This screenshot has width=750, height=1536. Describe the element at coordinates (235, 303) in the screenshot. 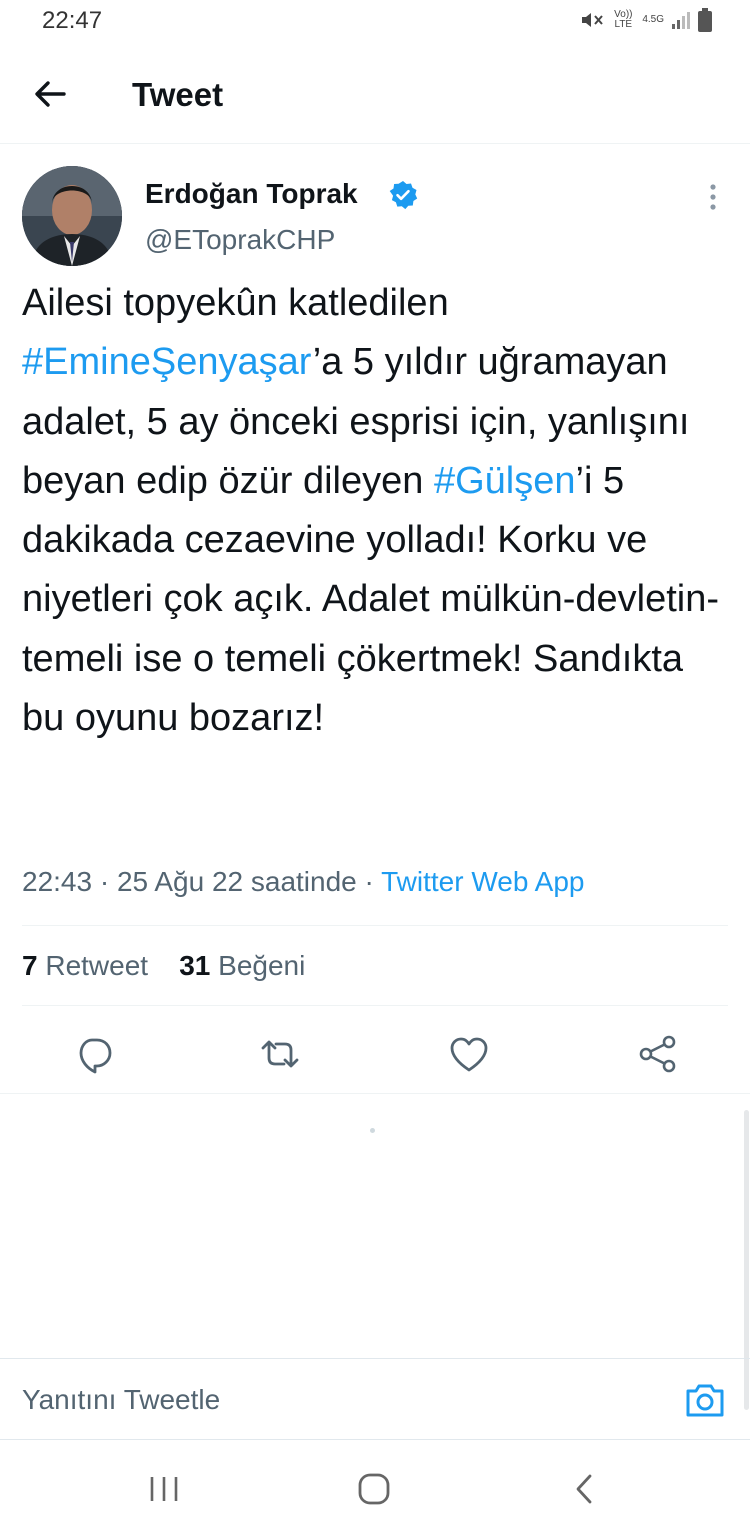

I see `tweet-text-part: Ailesi topyekûn katledilen` at that location.